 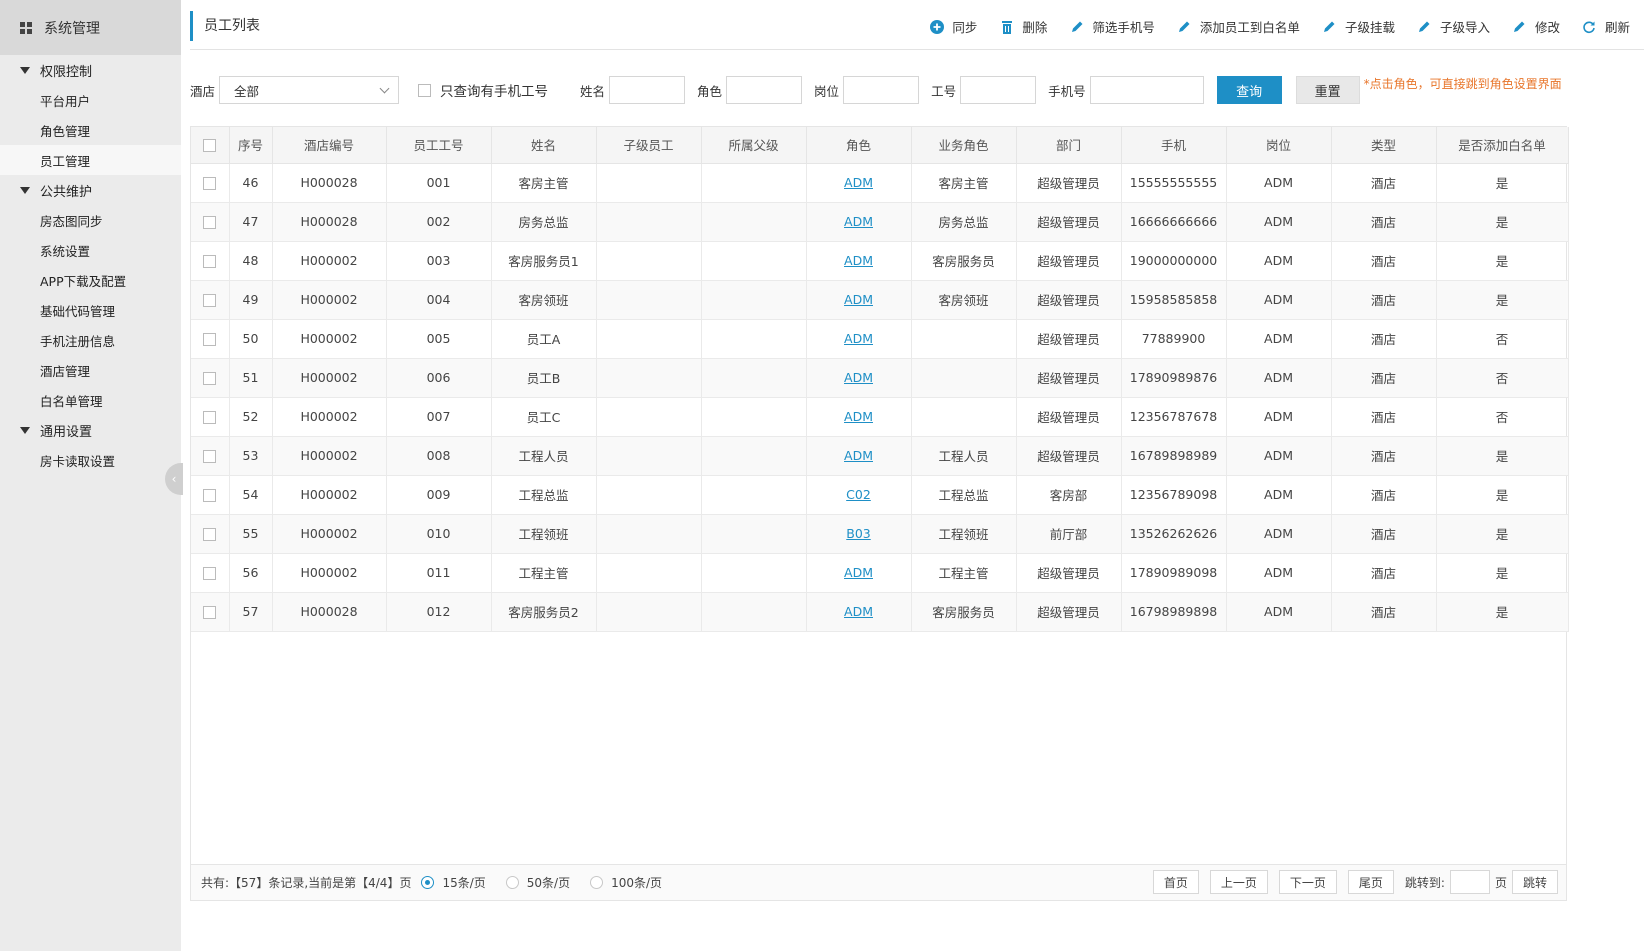 What do you see at coordinates (1076, 26) in the screenshot?
I see `pencil-icon` at bounding box center [1076, 26].